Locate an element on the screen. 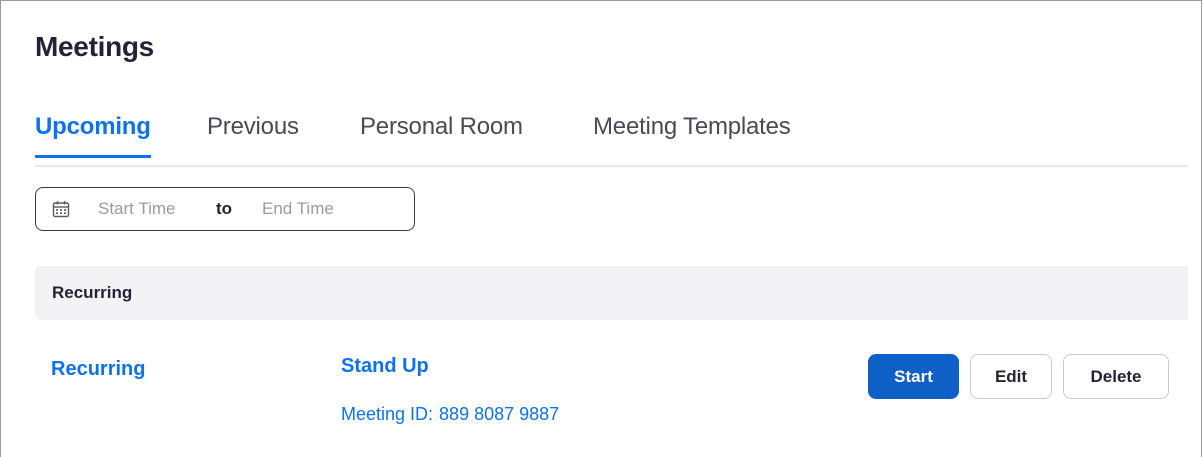 This screenshot has height=457, width=1203. delete-meeting-button: Delete is located at coordinates (1116, 376).